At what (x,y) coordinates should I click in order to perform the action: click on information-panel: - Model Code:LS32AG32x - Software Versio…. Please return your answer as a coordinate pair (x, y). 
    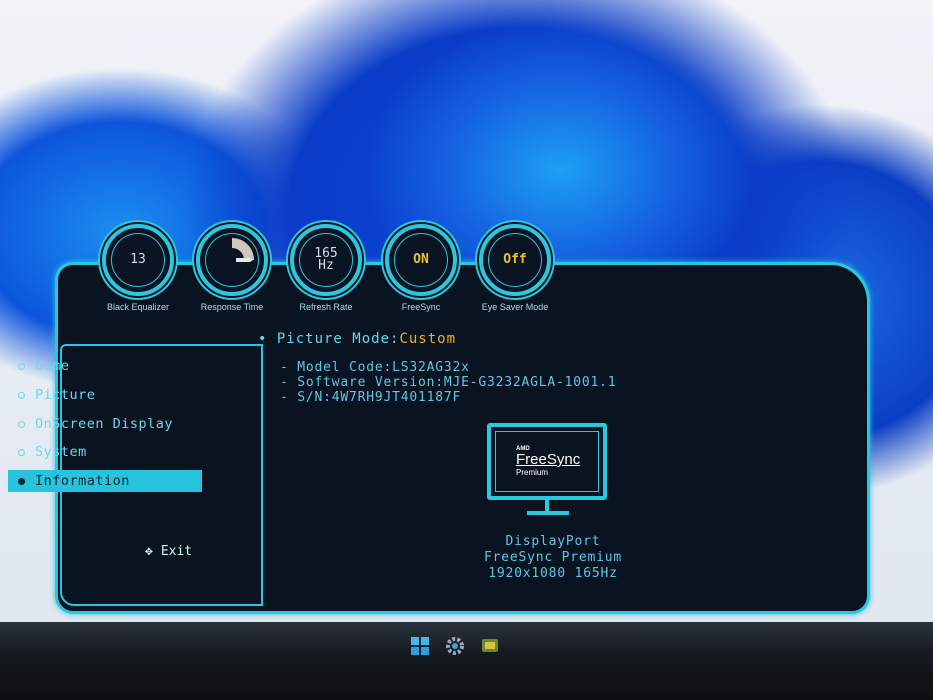
    Looking at the image, I should click on (448, 382).